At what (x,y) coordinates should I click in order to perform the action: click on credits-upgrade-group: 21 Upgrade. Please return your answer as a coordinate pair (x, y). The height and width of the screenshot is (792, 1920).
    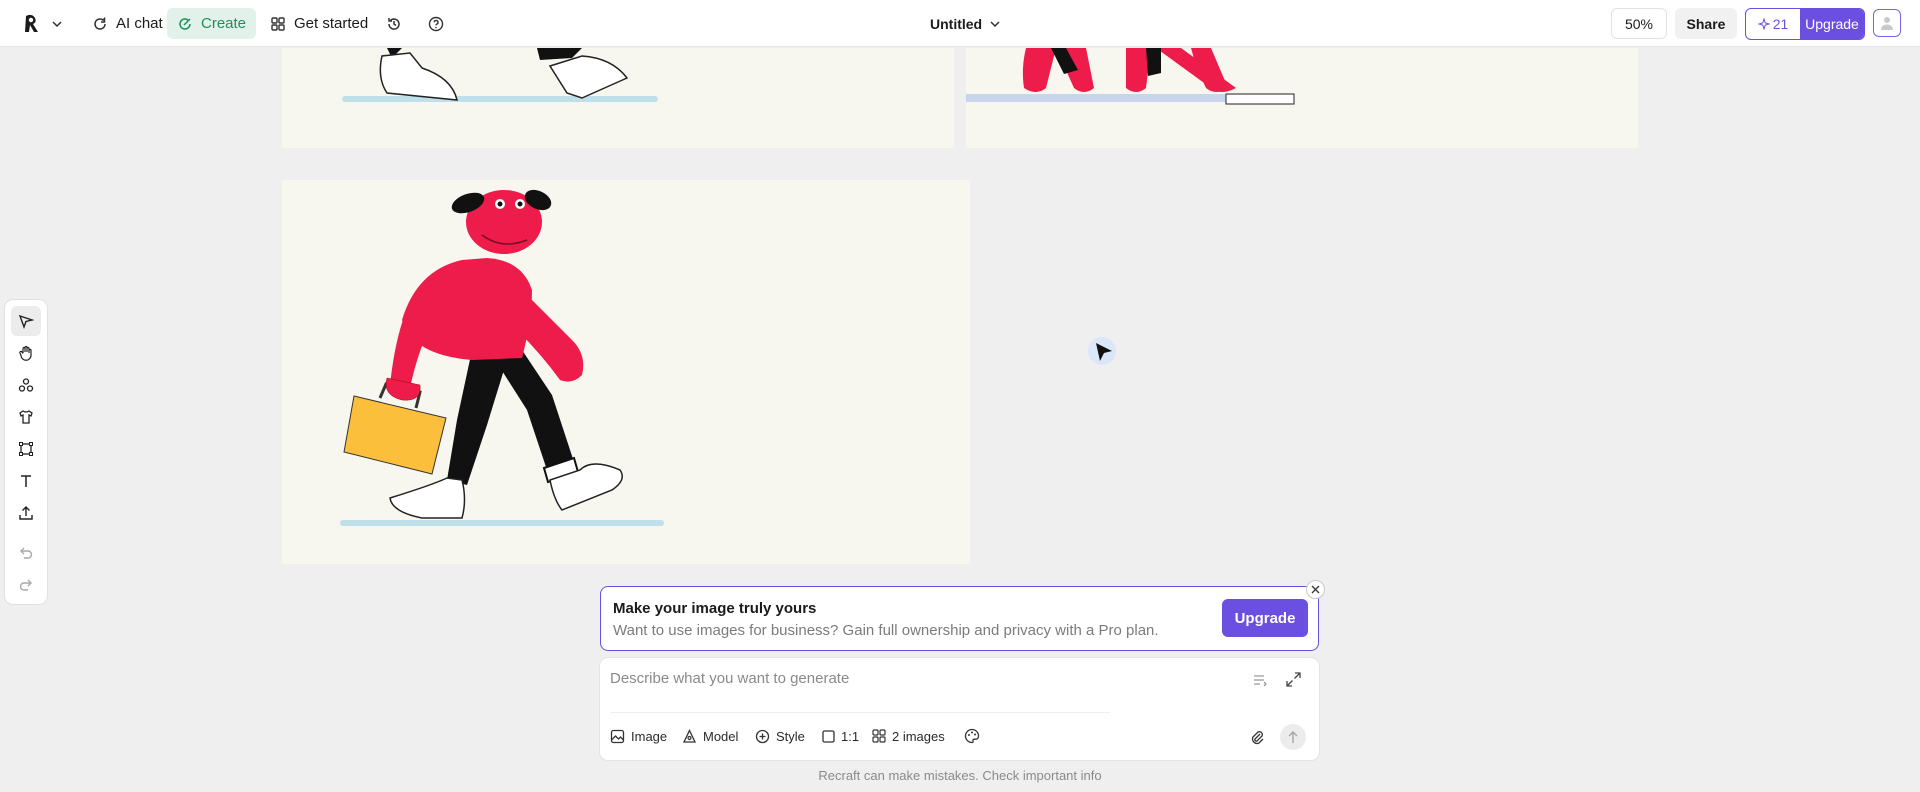
    Looking at the image, I should click on (1805, 24).